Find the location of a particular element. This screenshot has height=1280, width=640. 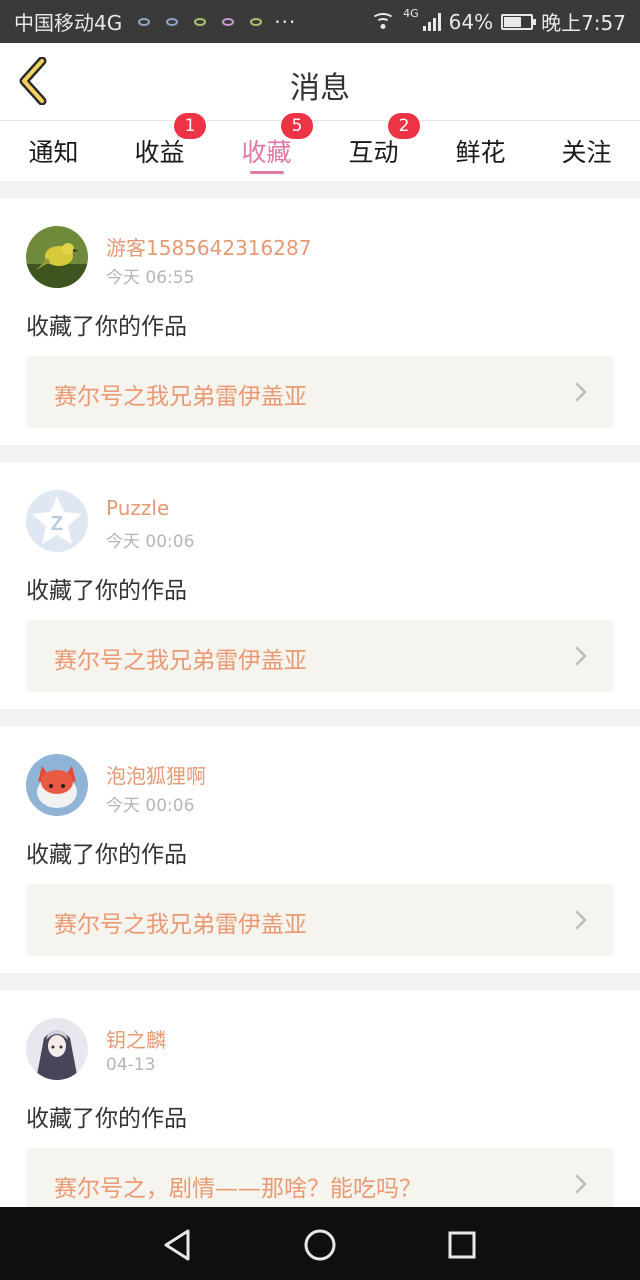

battery-percent: 64% is located at coordinates (471, 21).